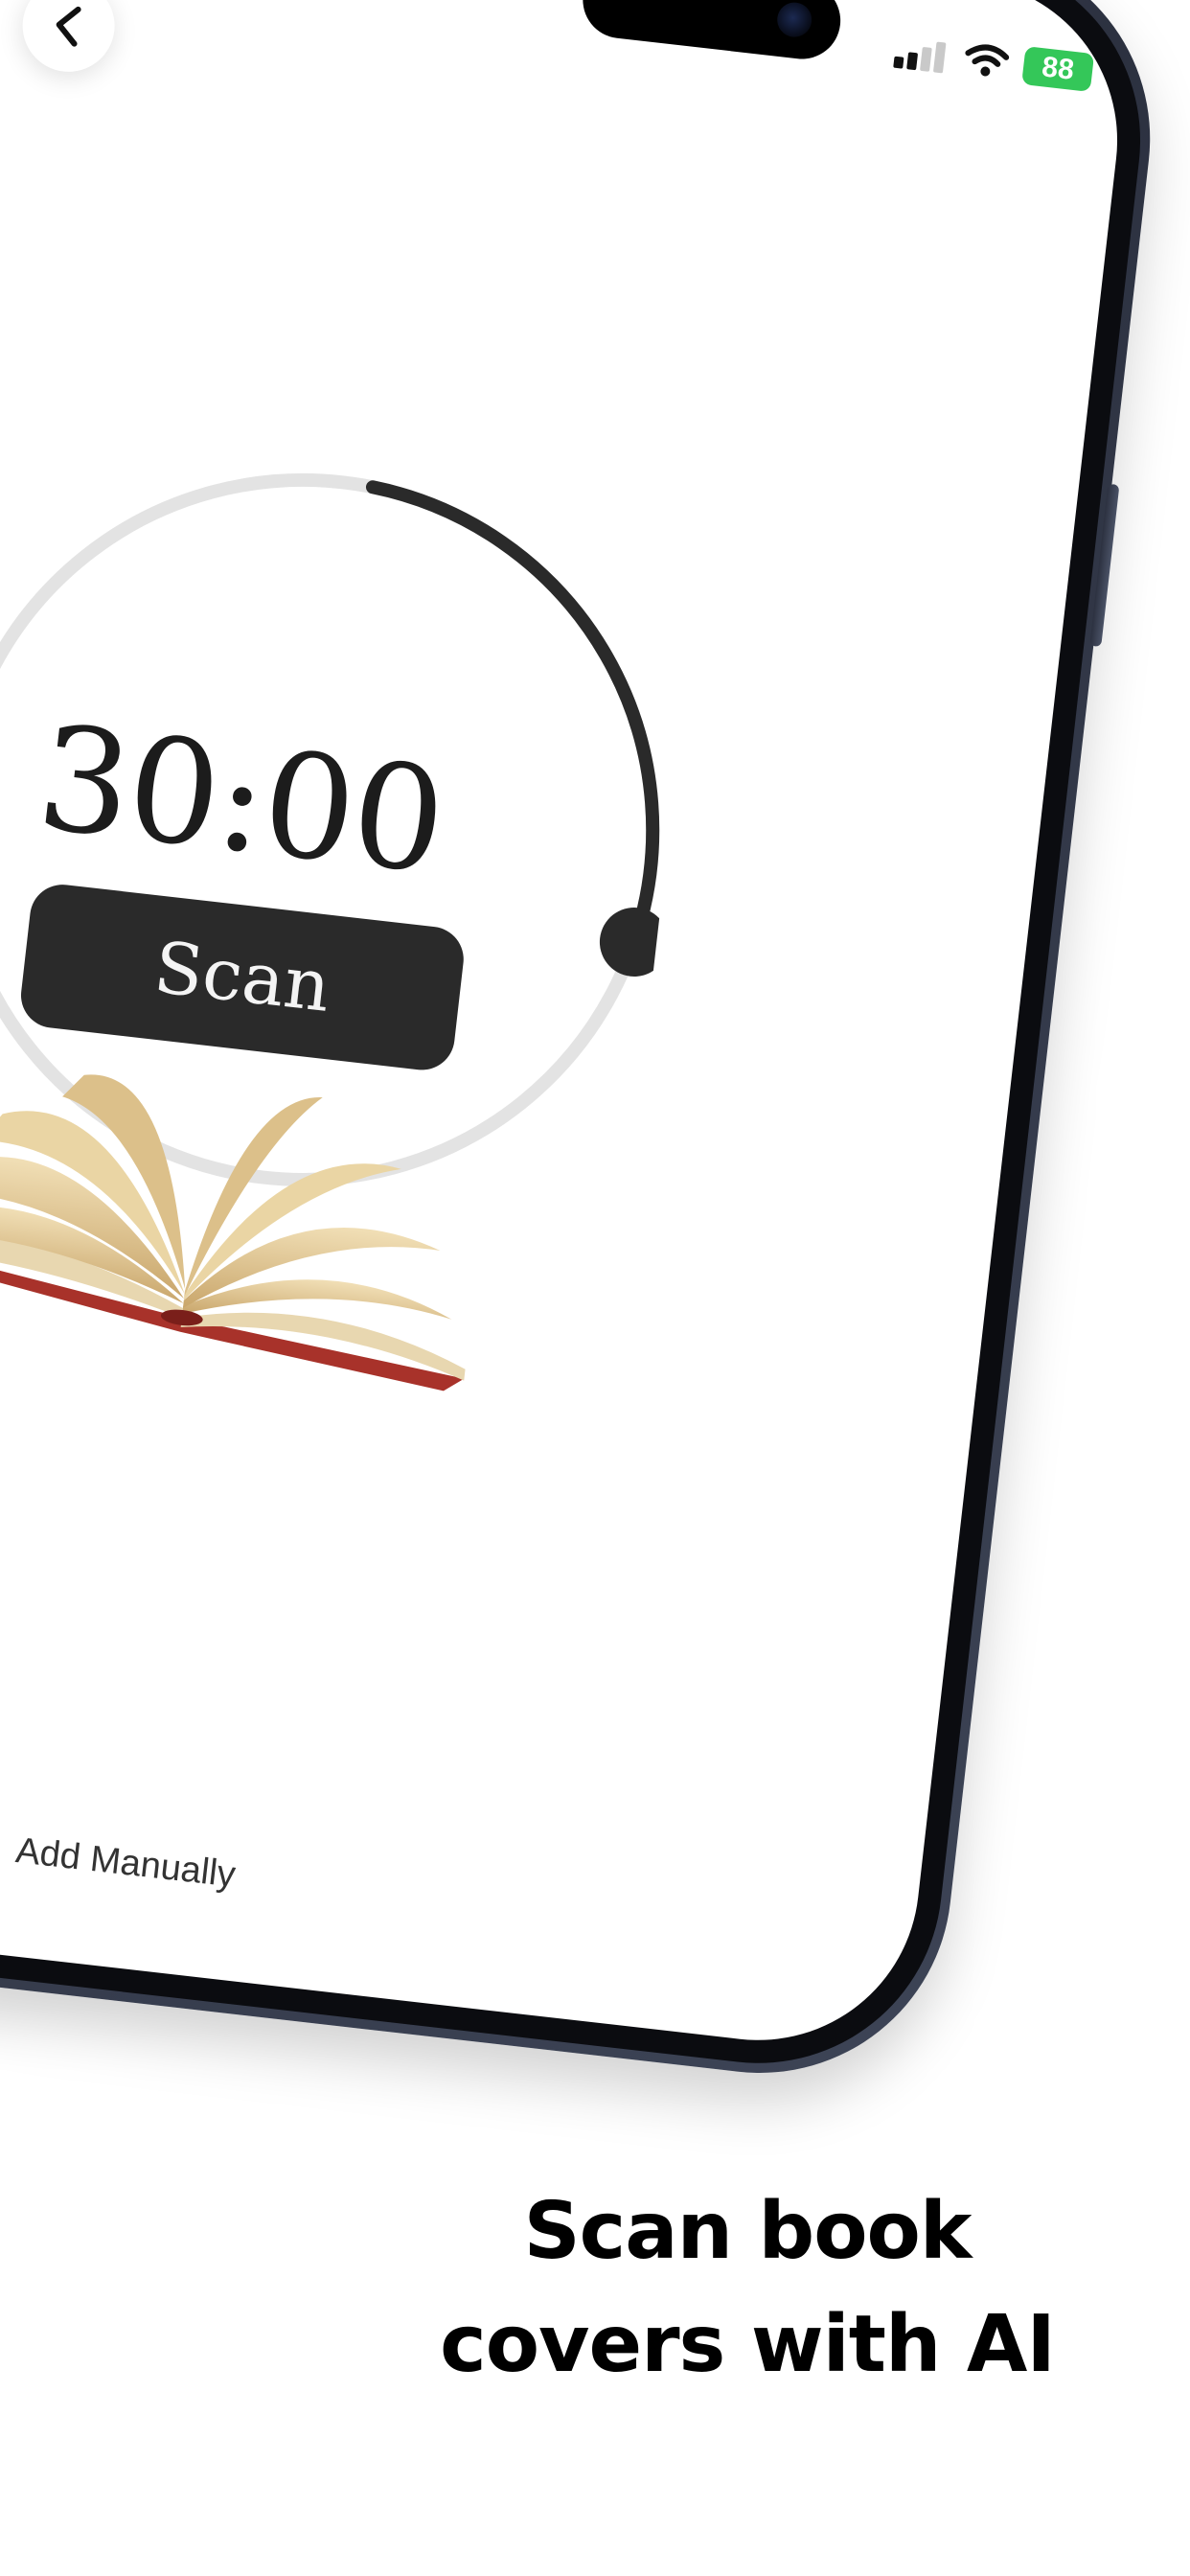 This screenshot has height=2576, width=1190. I want to click on wifi-icon, so click(987, 60).